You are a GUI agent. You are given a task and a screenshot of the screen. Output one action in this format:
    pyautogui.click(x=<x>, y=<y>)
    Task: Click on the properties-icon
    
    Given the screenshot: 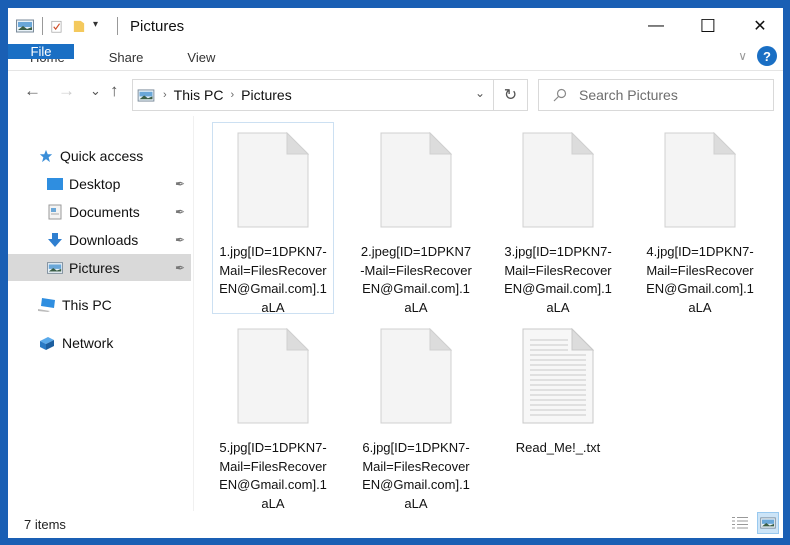 What is the action you would take?
    pyautogui.click(x=58, y=26)
    